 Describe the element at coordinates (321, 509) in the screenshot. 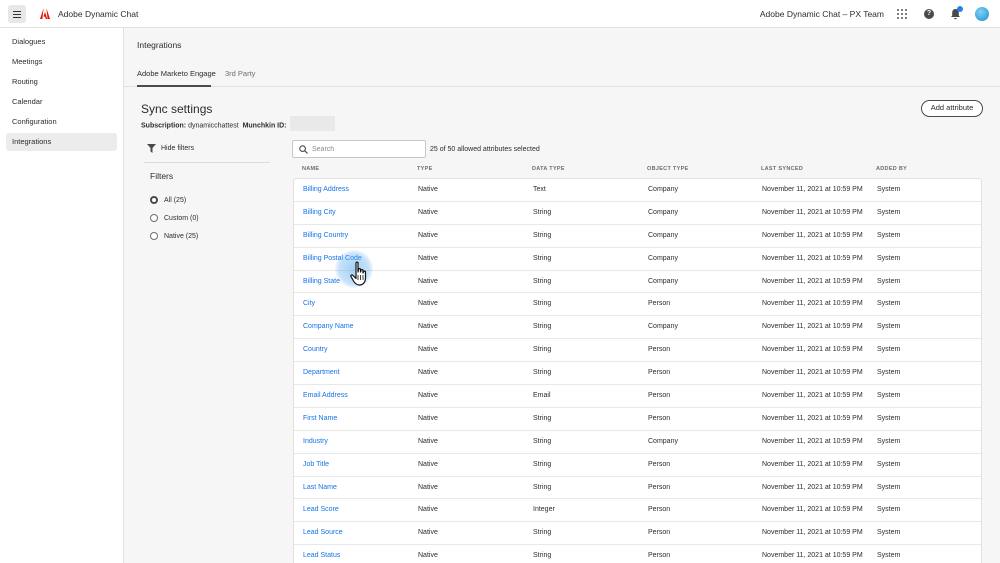

I see `cell-name: Lead Score` at that location.